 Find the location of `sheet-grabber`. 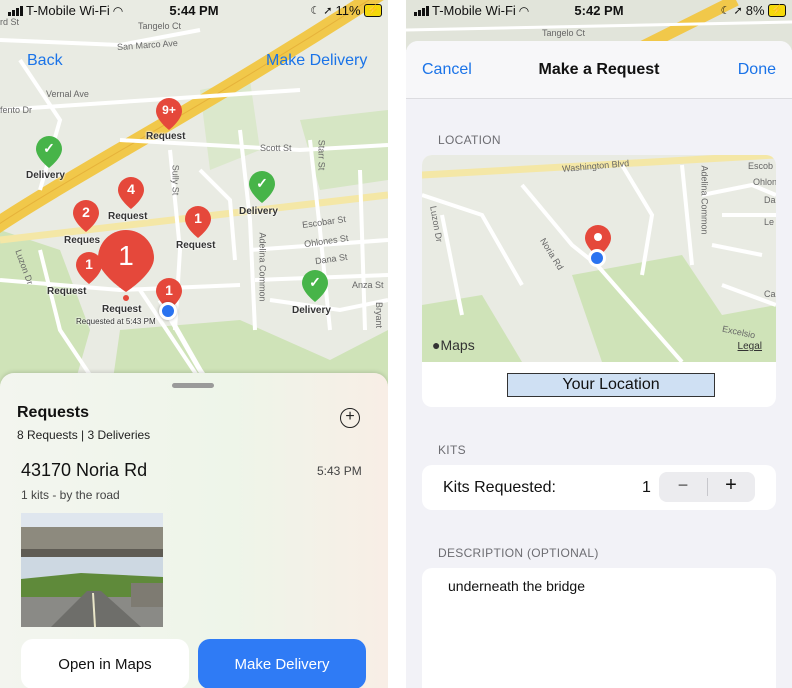

sheet-grabber is located at coordinates (193, 385).